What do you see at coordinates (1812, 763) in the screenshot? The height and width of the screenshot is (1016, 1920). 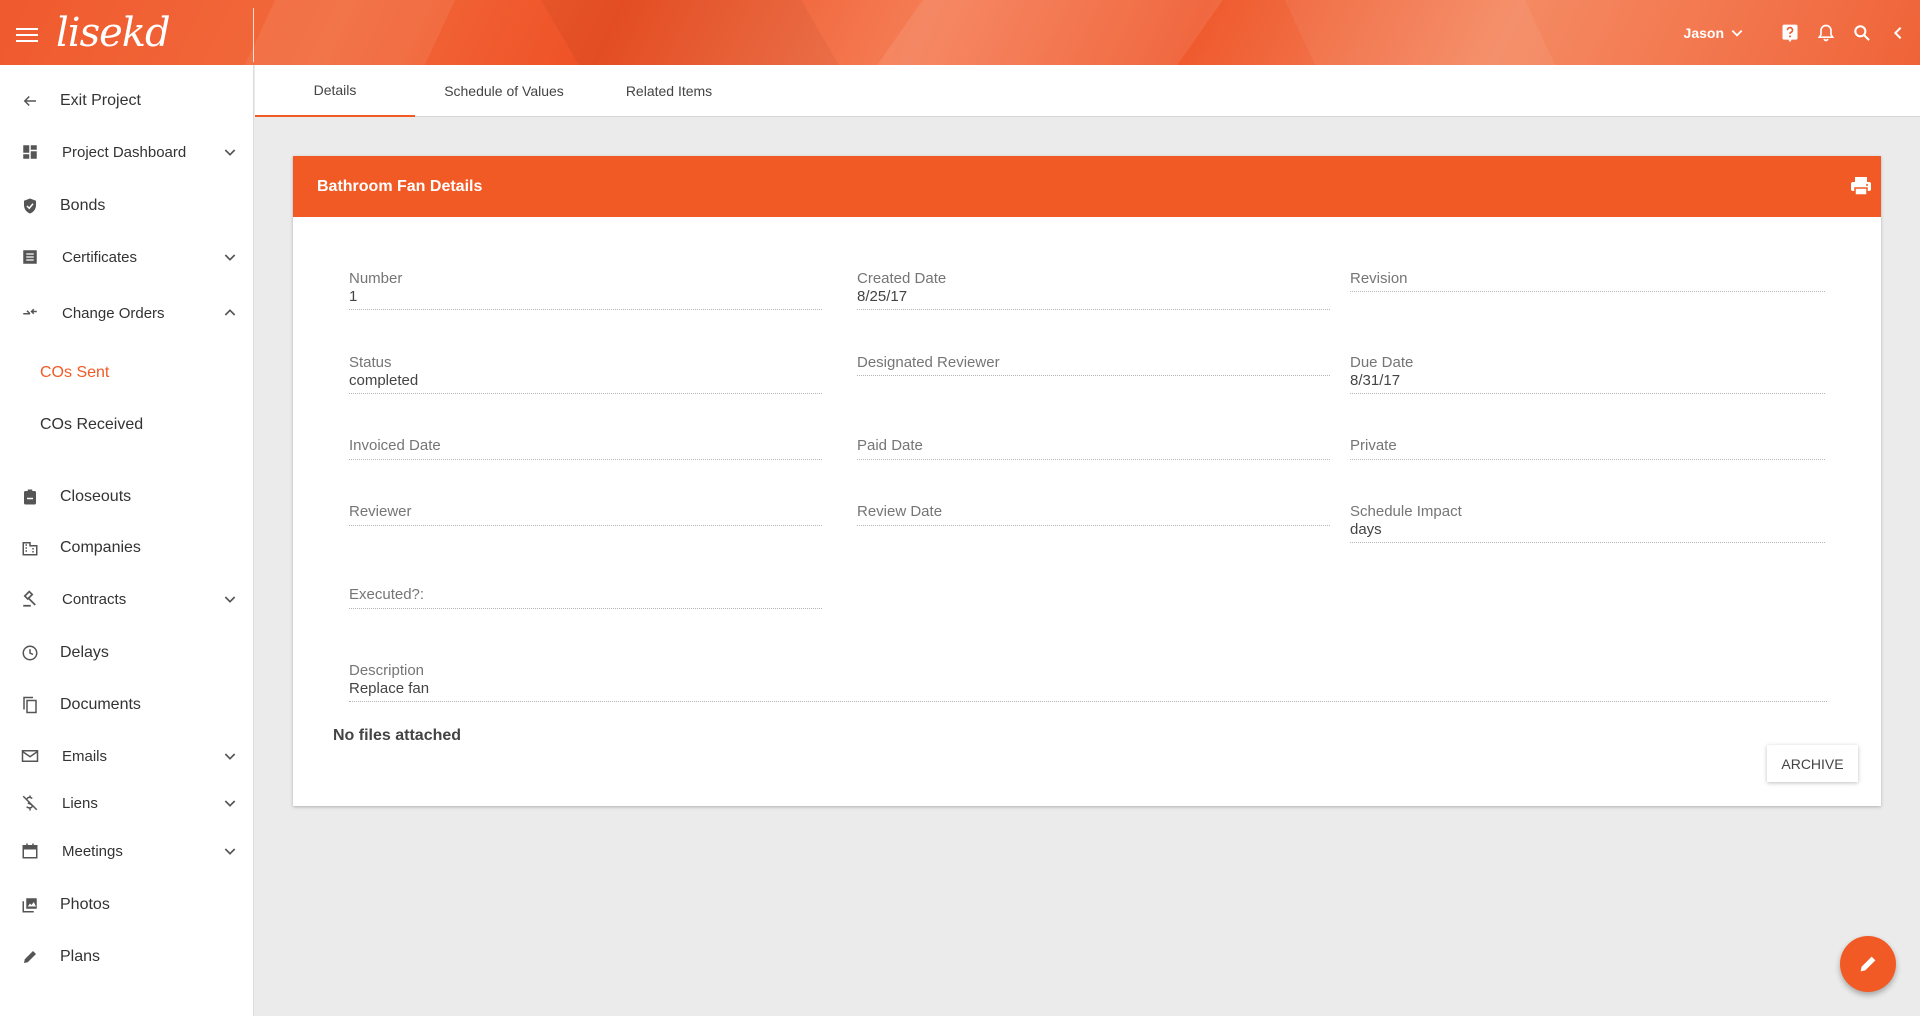 I see `archive-button: ARCHIVE` at bounding box center [1812, 763].